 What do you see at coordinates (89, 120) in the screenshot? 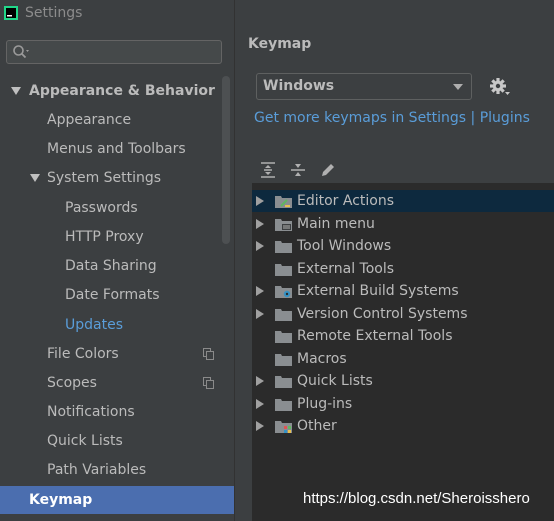
I see `sidebar-item-label: Appearance` at bounding box center [89, 120].